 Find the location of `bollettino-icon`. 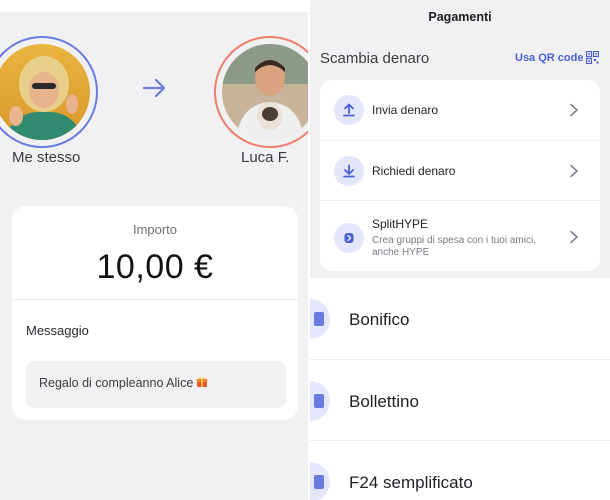

bollettino-icon is located at coordinates (320, 401).